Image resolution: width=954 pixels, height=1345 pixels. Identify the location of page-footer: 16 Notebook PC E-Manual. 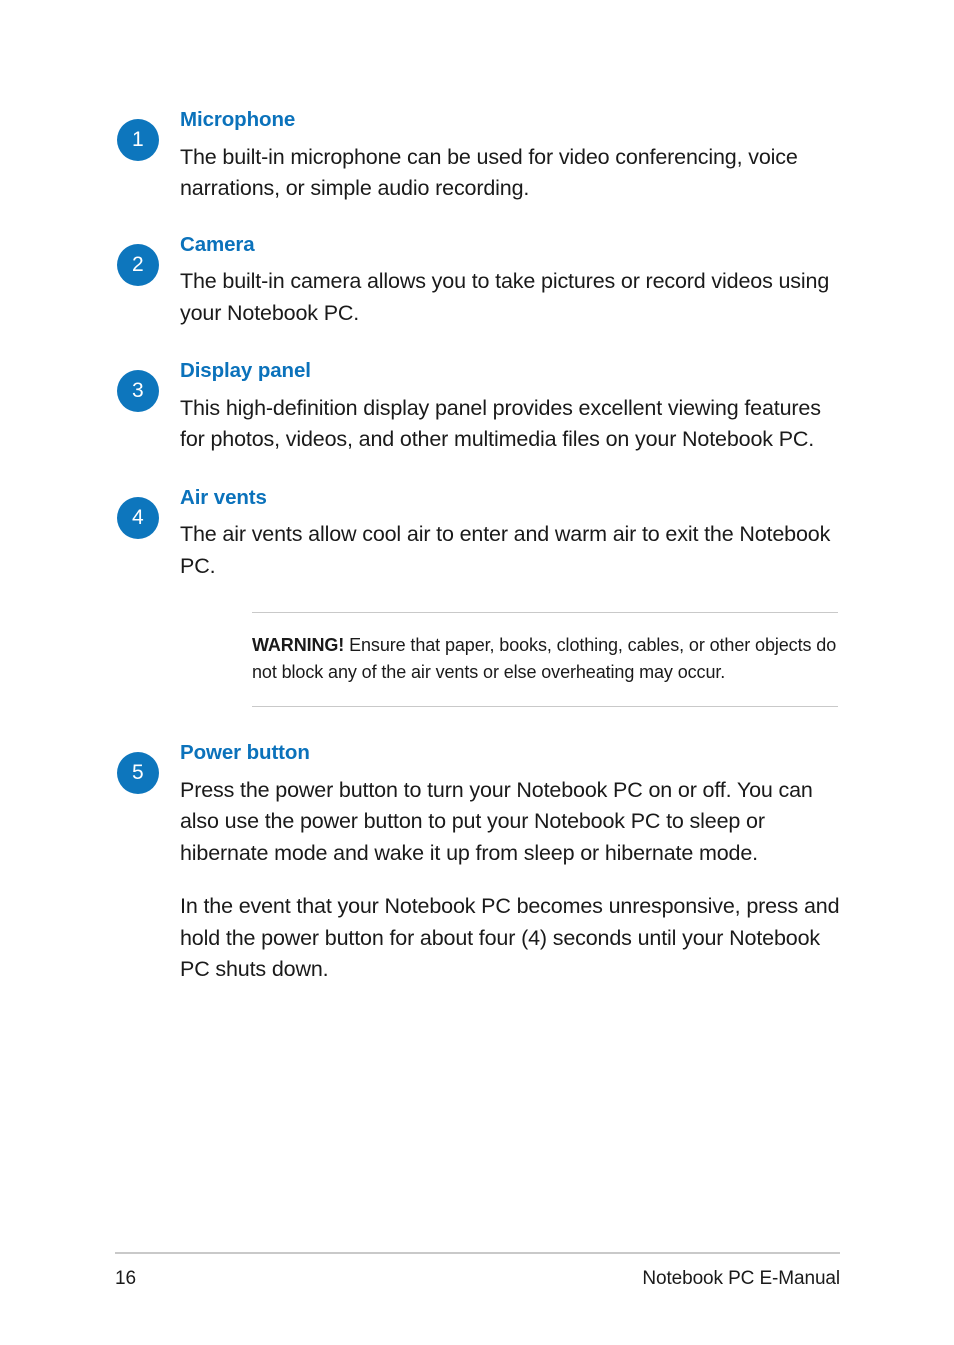
(477, 1271).